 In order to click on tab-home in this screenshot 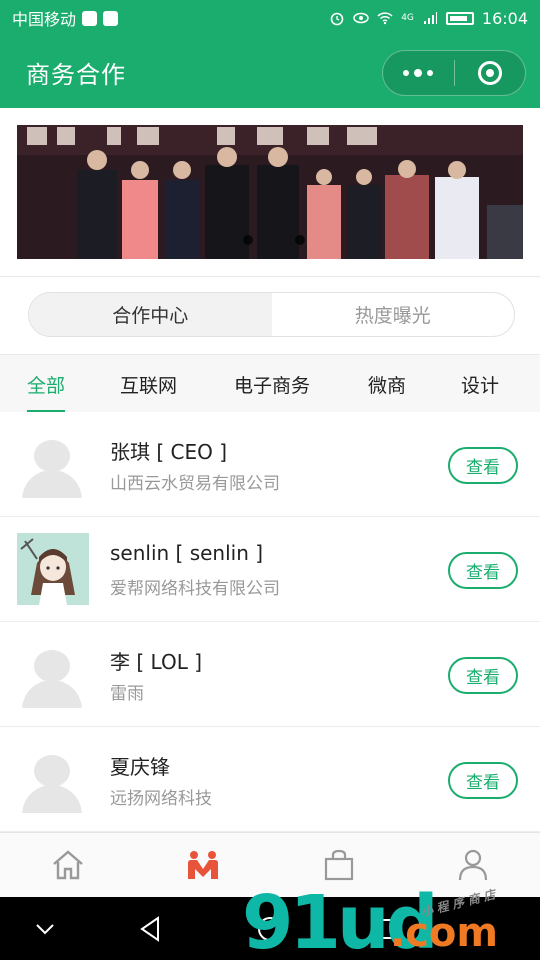, I will do `click(68, 865)`.